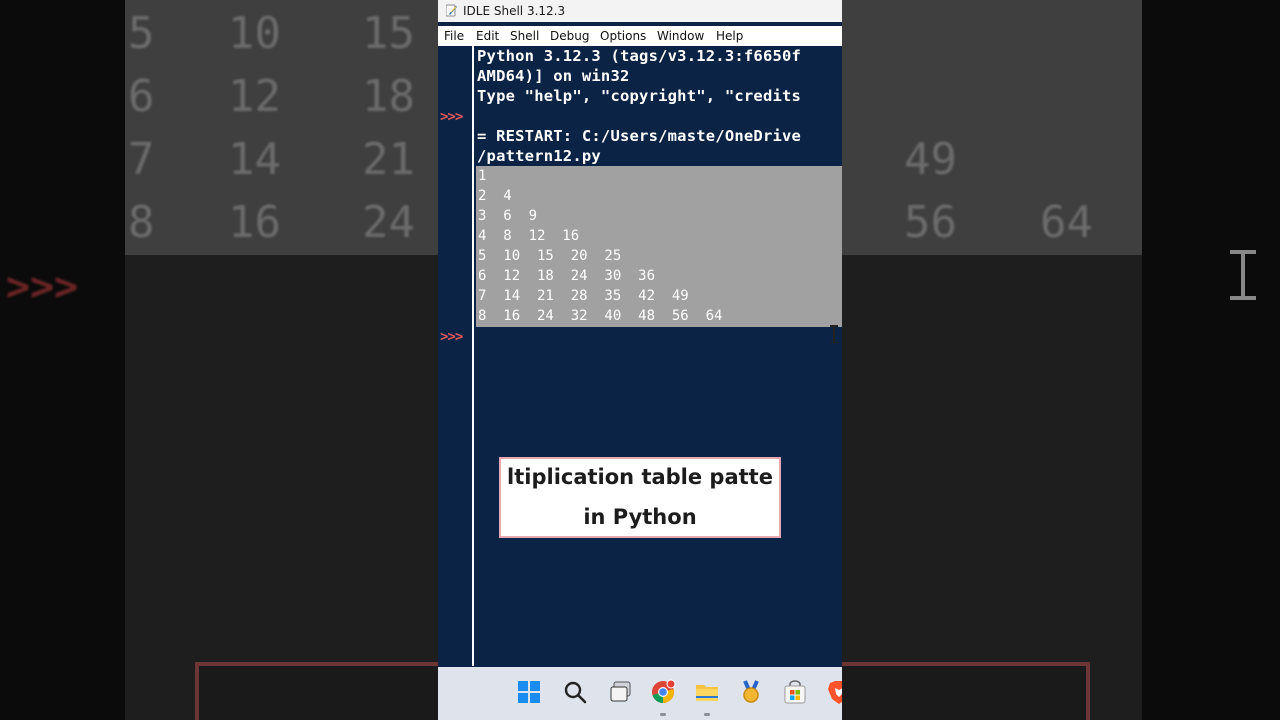  Describe the element at coordinates (834, 334) in the screenshot. I see `ibeam-cursor-icon` at that location.